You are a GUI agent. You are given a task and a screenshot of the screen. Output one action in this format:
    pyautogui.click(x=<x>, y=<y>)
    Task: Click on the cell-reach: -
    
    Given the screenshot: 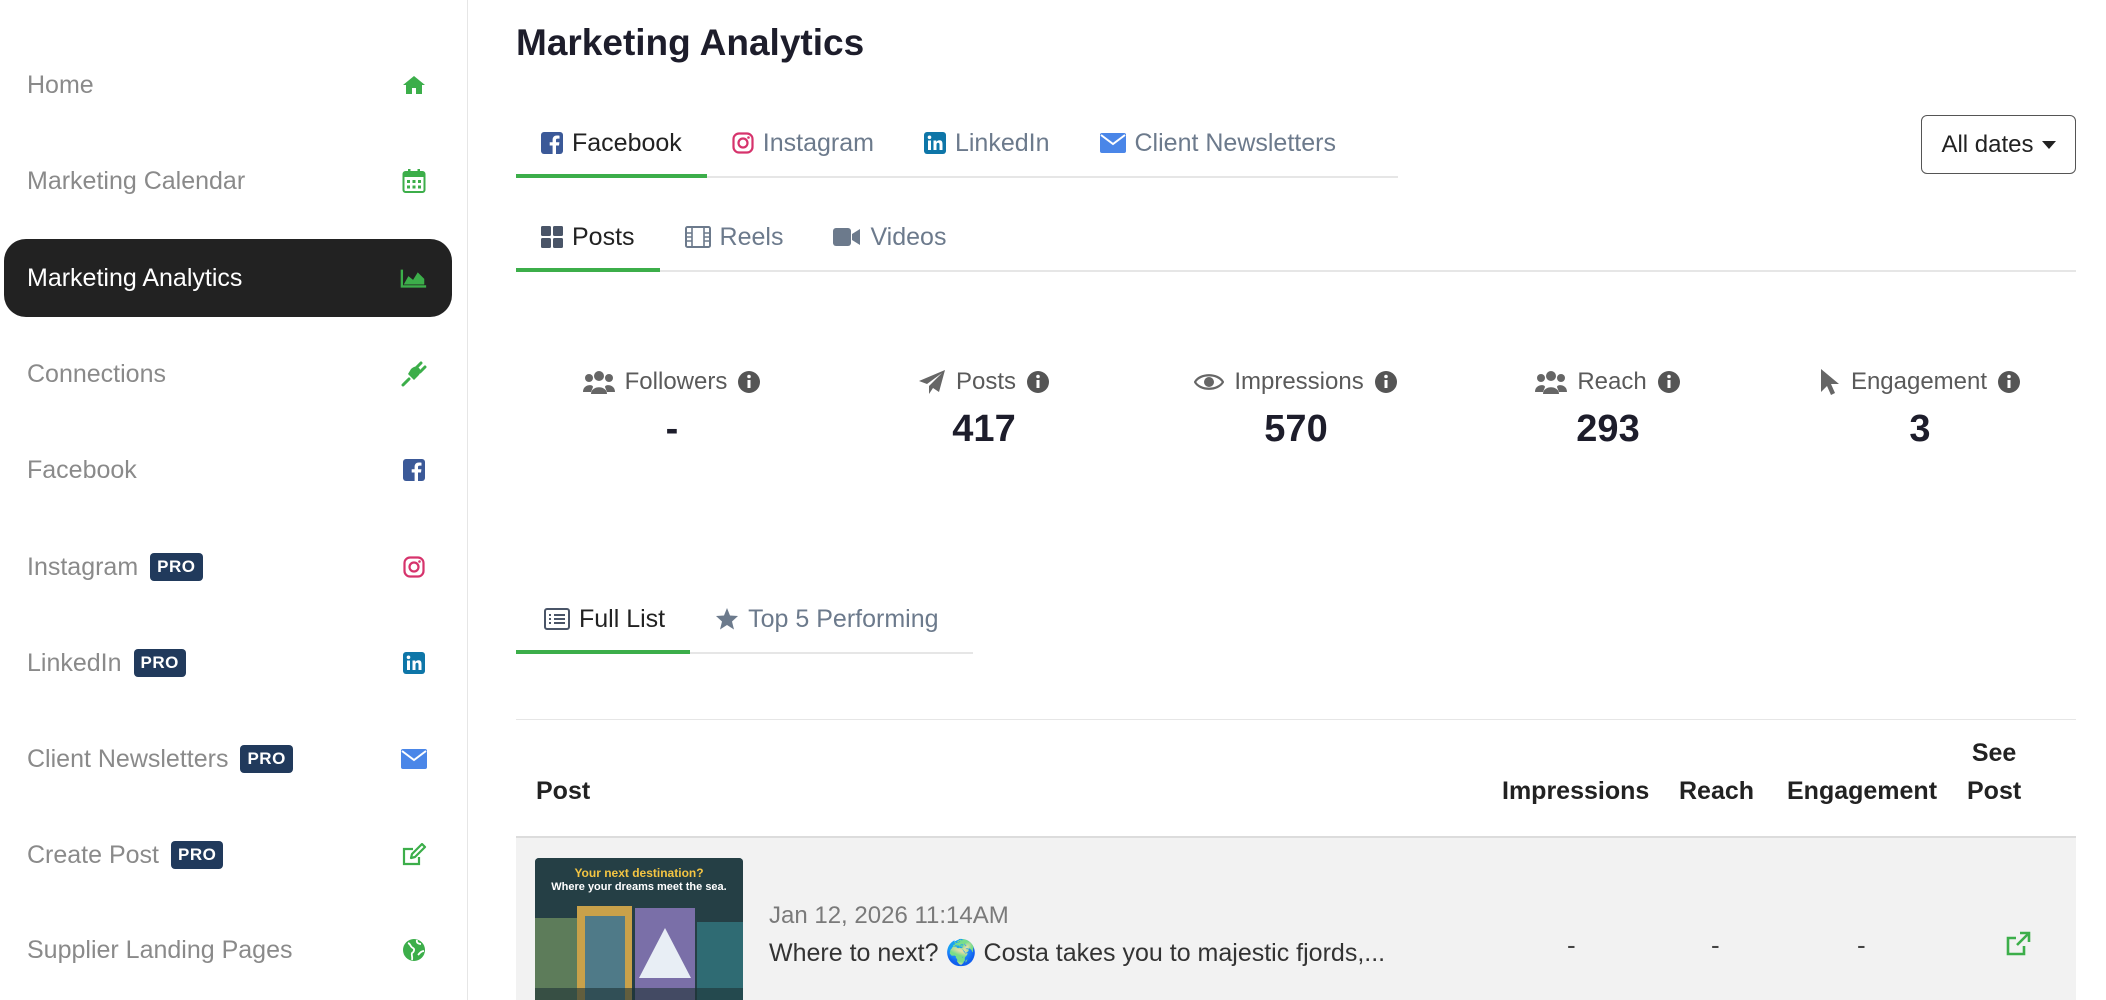 What is the action you would take?
    pyautogui.click(x=1715, y=945)
    